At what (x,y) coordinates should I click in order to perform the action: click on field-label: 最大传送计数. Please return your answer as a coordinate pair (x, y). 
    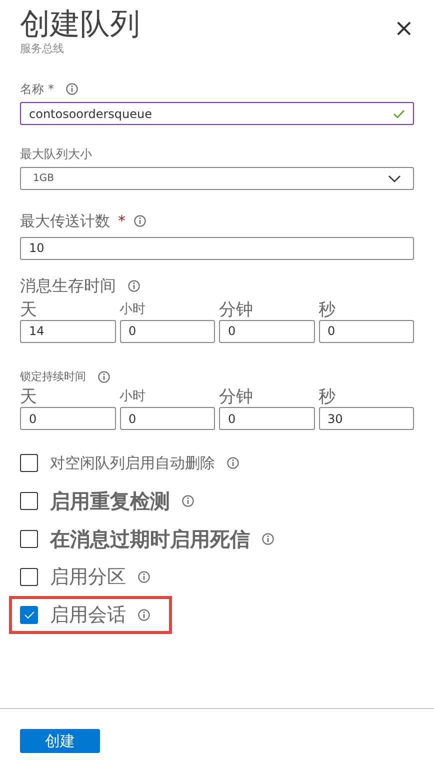
    Looking at the image, I should click on (65, 221).